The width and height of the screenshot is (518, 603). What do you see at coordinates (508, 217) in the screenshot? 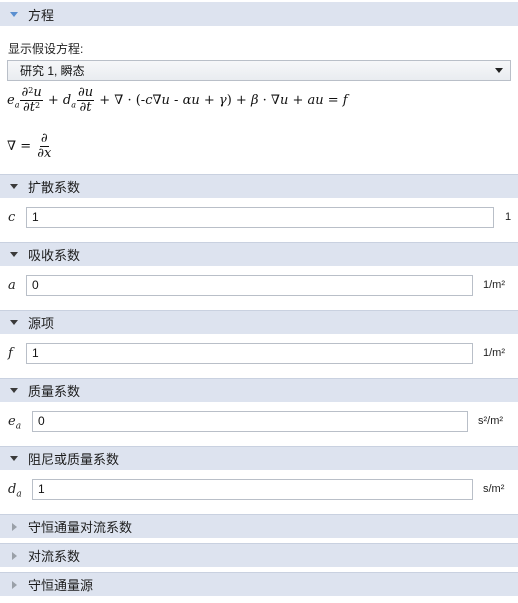
I see `diffusion-unit: 1` at bounding box center [508, 217].